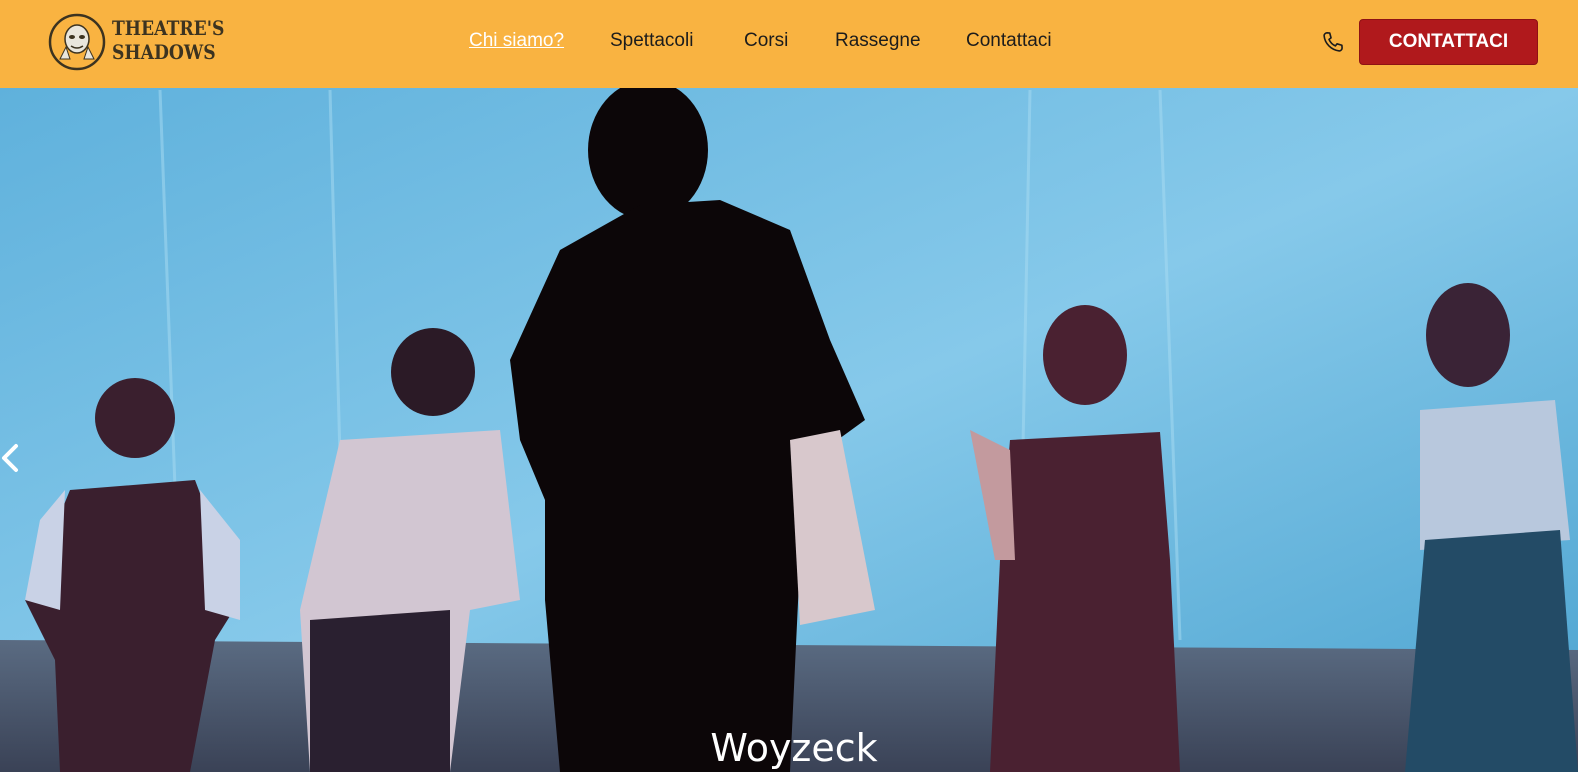  I want to click on phone-icon, so click(1333, 42).